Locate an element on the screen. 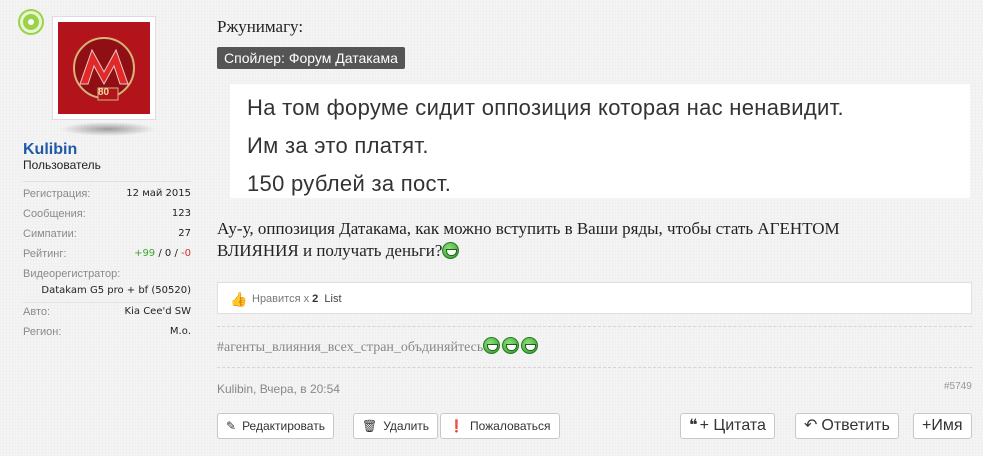 This screenshot has width=983, height=456. stat-label: Сообщения: is located at coordinates (54, 214).